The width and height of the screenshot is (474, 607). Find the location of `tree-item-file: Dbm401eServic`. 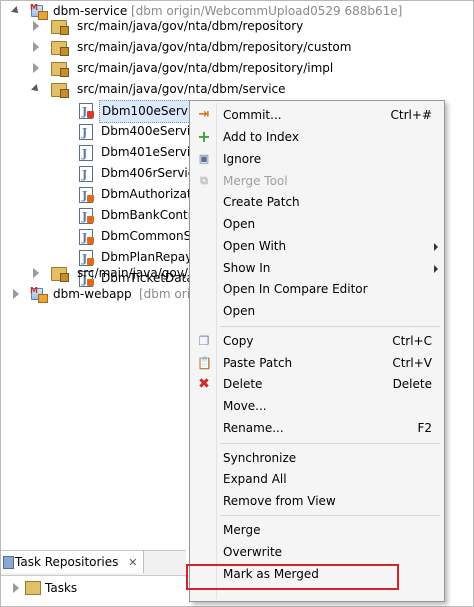

tree-item-file: Dbm401eServic is located at coordinates (137, 153).